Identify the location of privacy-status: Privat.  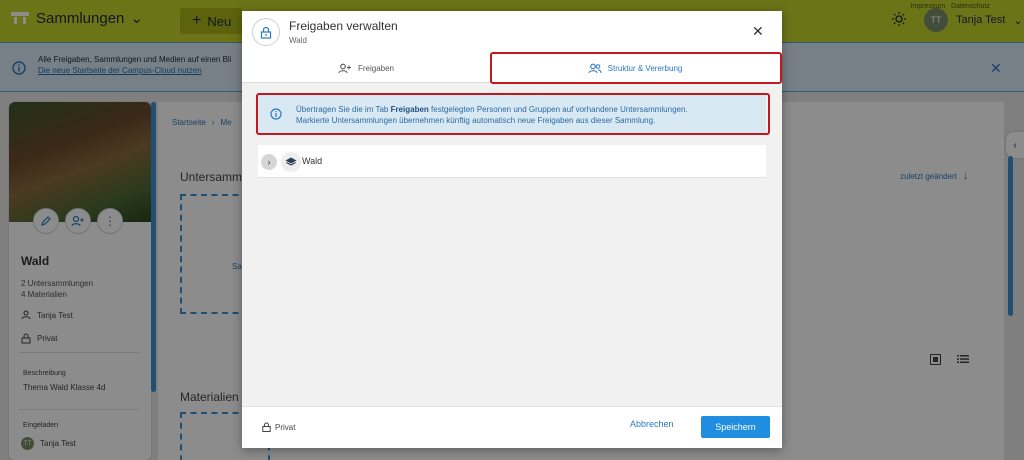
(278, 427).